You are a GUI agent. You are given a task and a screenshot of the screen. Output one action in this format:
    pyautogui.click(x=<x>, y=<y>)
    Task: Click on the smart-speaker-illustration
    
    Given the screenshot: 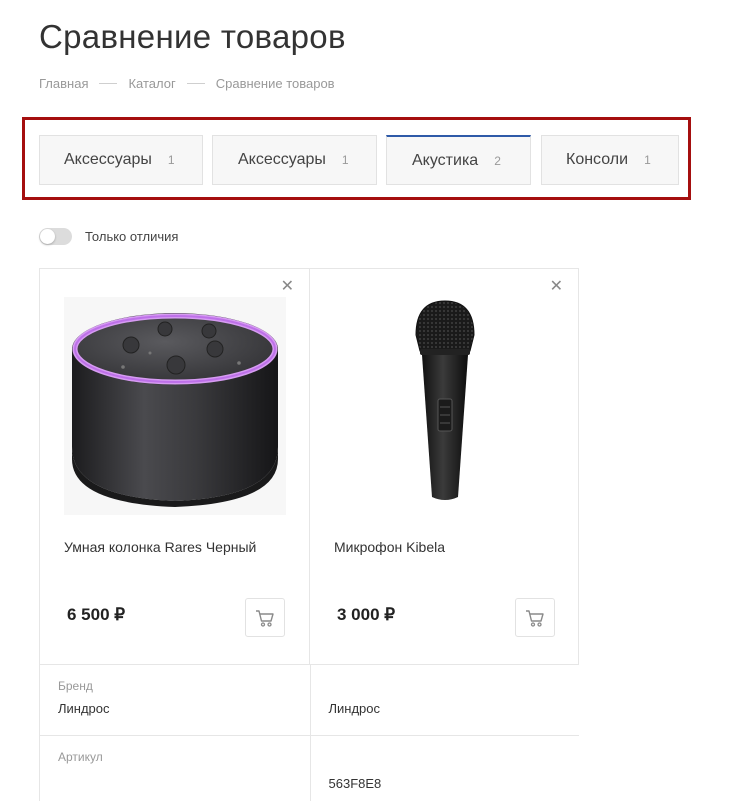 What is the action you would take?
    pyautogui.click(x=175, y=406)
    